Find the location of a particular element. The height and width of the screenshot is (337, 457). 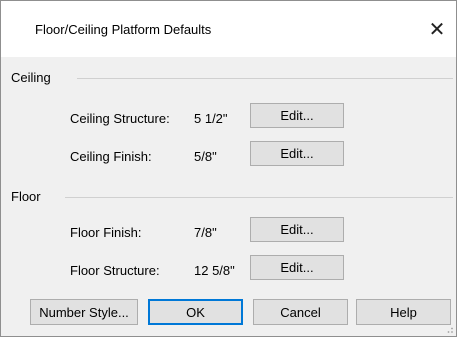

floor-finish-label: Floor Finish: is located at coordinates (106, 232).